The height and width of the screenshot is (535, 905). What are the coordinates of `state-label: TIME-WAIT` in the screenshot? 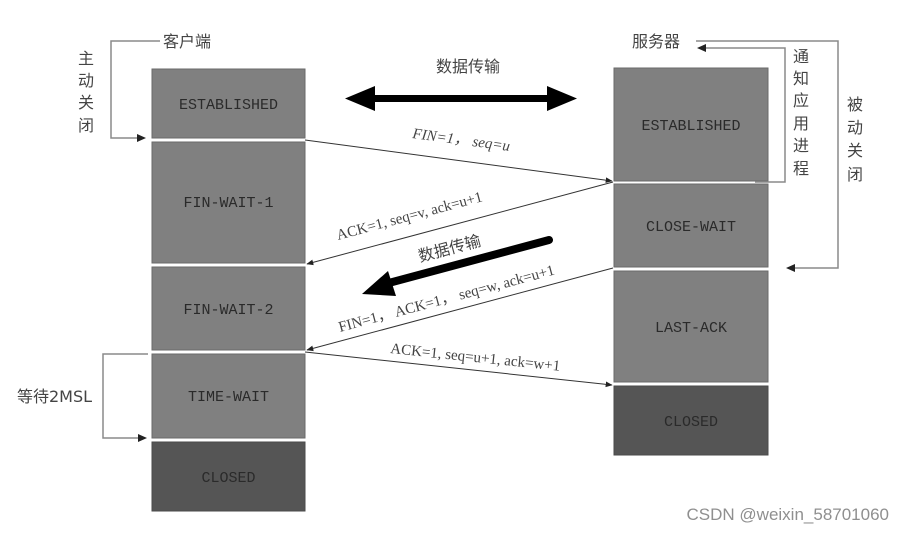 It's located at (228, 397).